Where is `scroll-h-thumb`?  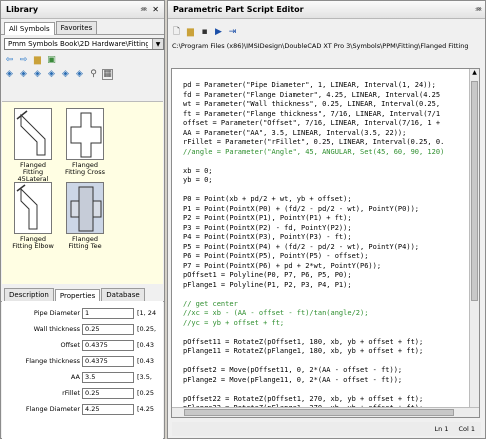 scroll-h-thumb is located at coordinates (319, 412).